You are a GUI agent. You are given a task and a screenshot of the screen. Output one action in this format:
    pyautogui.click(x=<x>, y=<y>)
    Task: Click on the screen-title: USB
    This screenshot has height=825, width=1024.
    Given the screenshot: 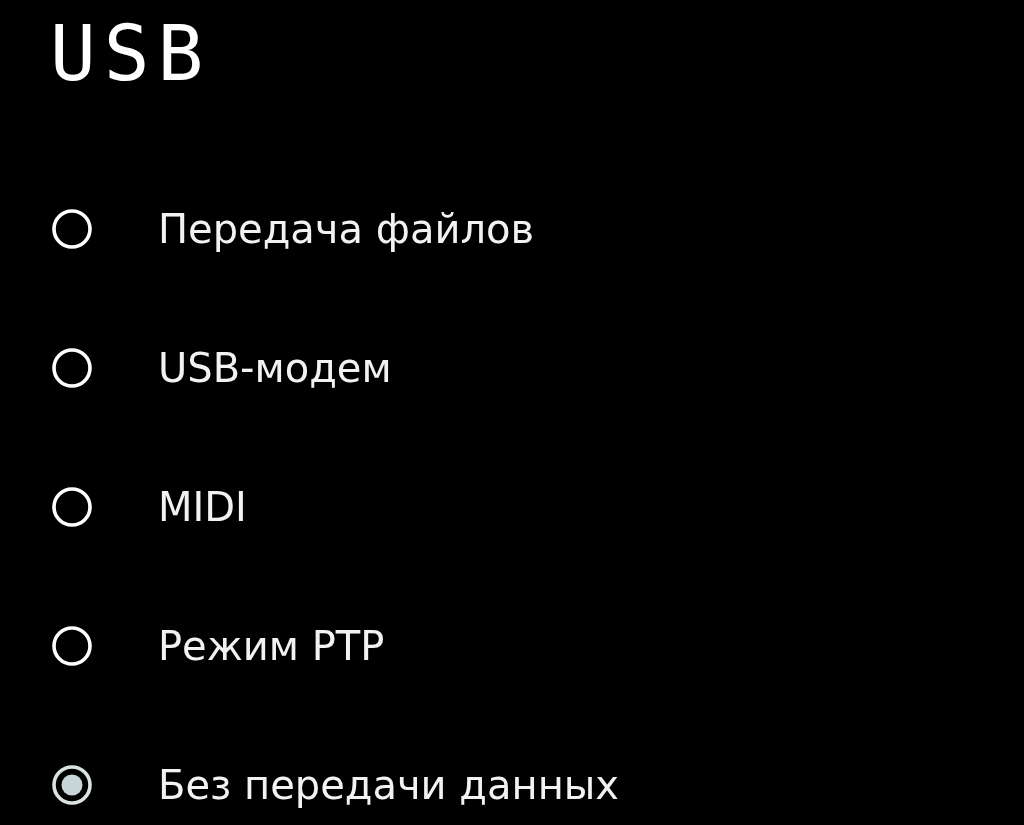 What is the action you would take?
    pyautogui.click(x=131, y=54)
    